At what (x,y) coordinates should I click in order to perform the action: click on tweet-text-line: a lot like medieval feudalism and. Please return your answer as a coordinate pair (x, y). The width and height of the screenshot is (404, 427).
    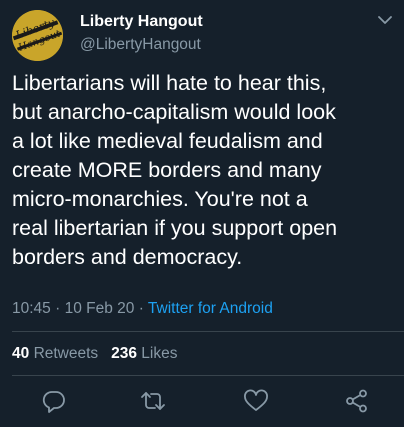
    Looking at the image, I should click on (167, 141).